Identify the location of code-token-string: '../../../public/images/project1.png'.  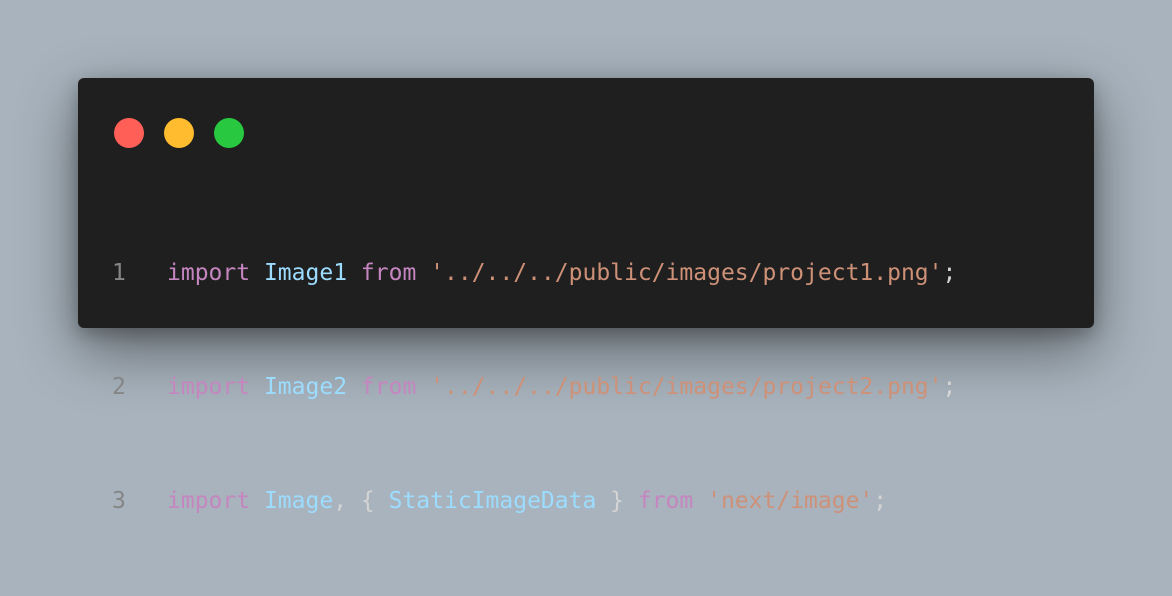
(686, 273).